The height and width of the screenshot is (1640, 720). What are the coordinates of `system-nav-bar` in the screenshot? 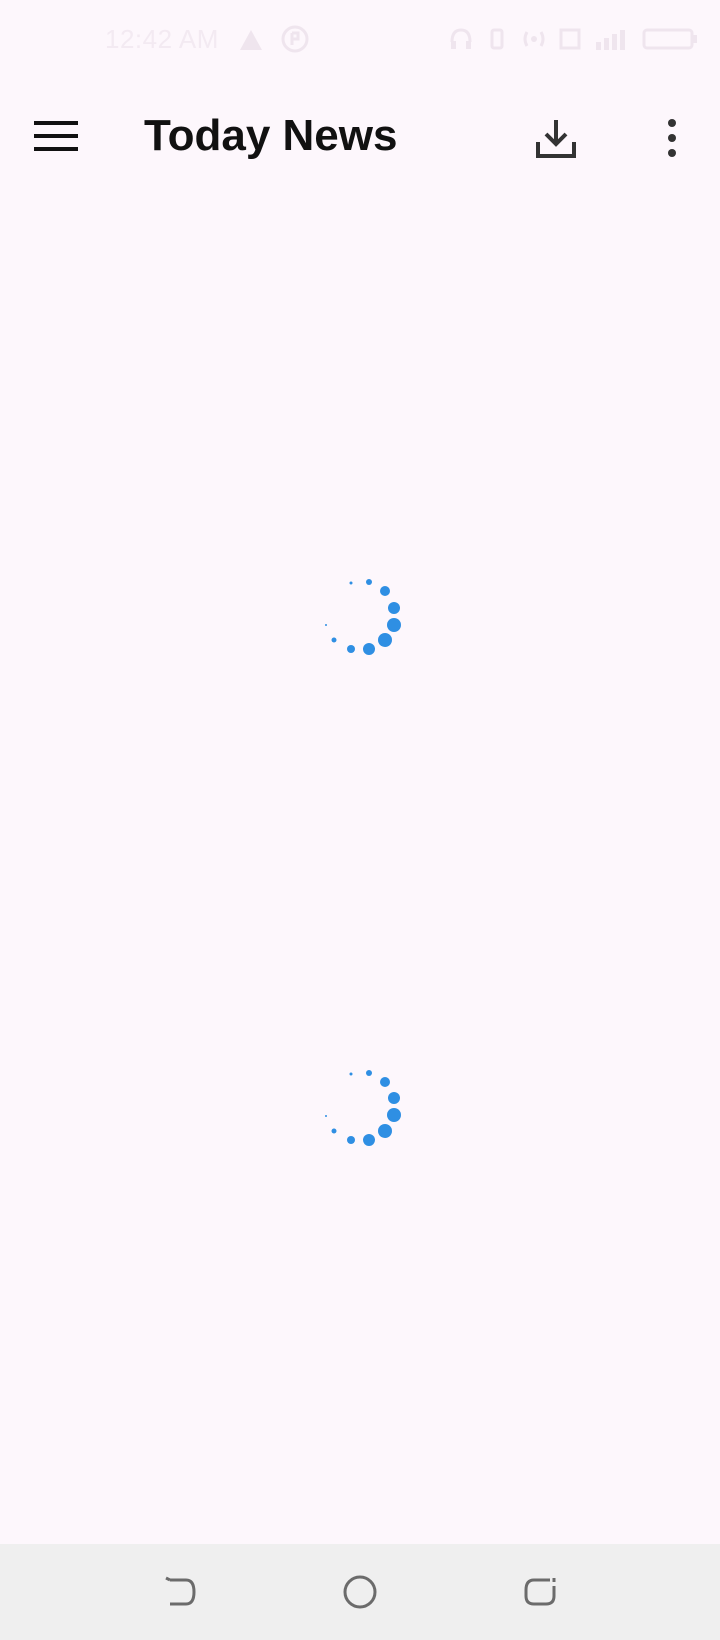 It's located at (360, 1592).